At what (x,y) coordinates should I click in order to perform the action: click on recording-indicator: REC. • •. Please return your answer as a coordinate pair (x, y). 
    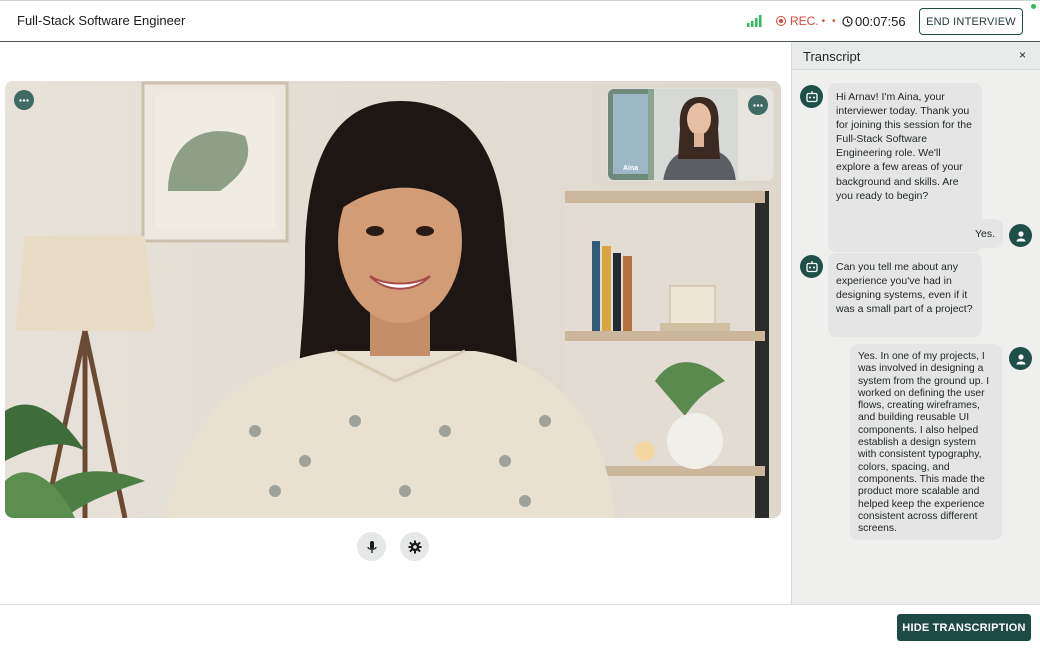
    Looking at the image, I should click on (806, 21).